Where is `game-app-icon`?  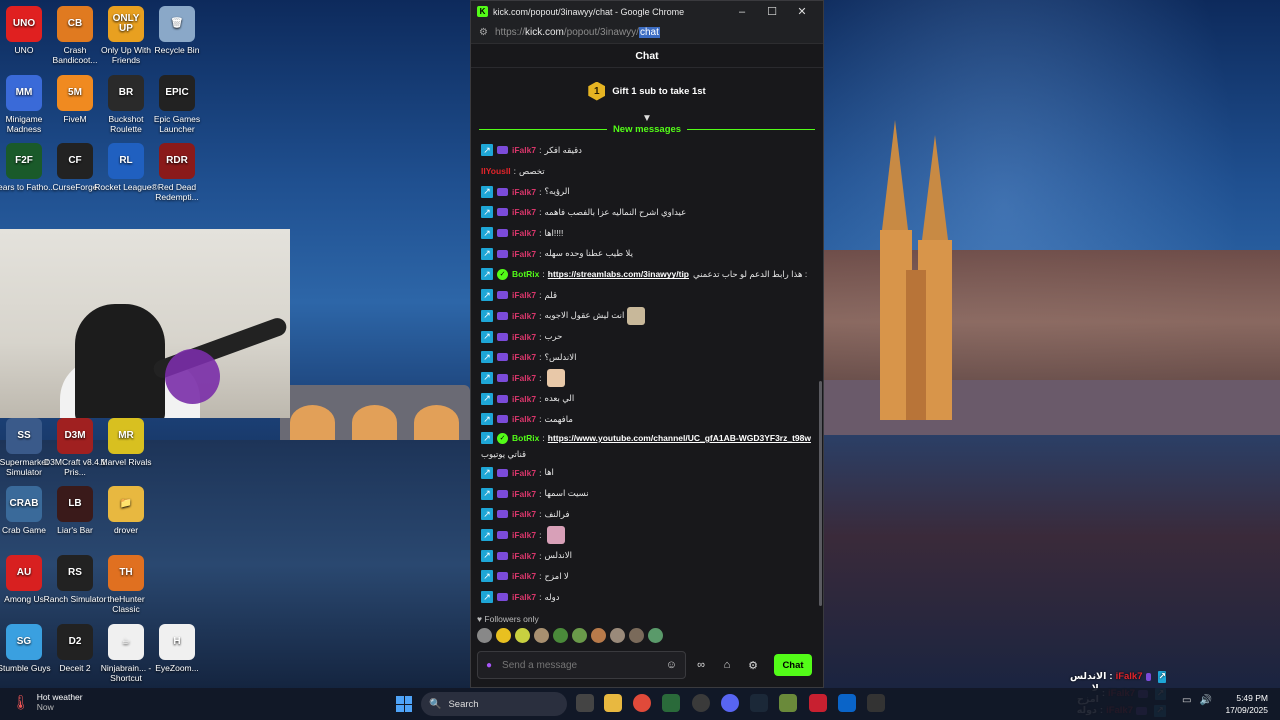
game-app-icon is located at coordinates (788, 703).